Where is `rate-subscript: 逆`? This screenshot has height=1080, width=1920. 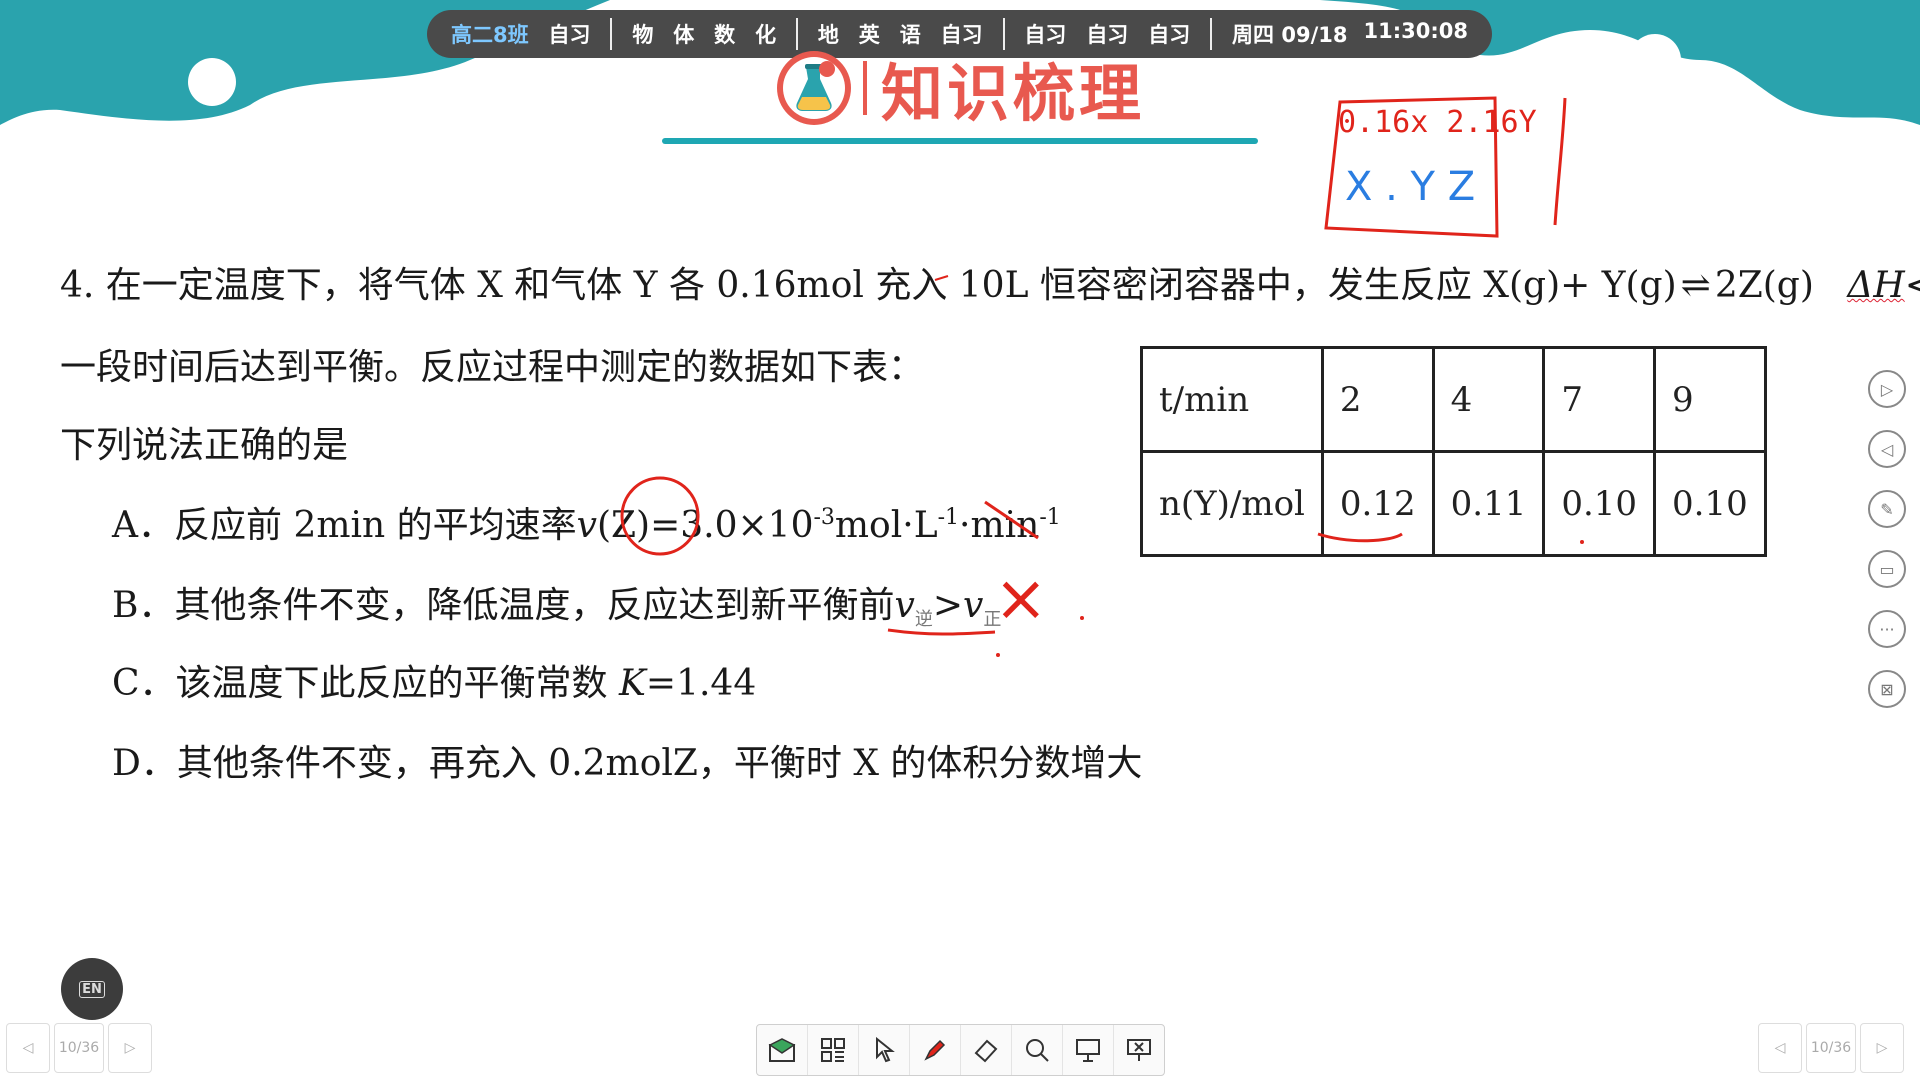 rate-subscript: 逆 is located at coordinates (923, 620).